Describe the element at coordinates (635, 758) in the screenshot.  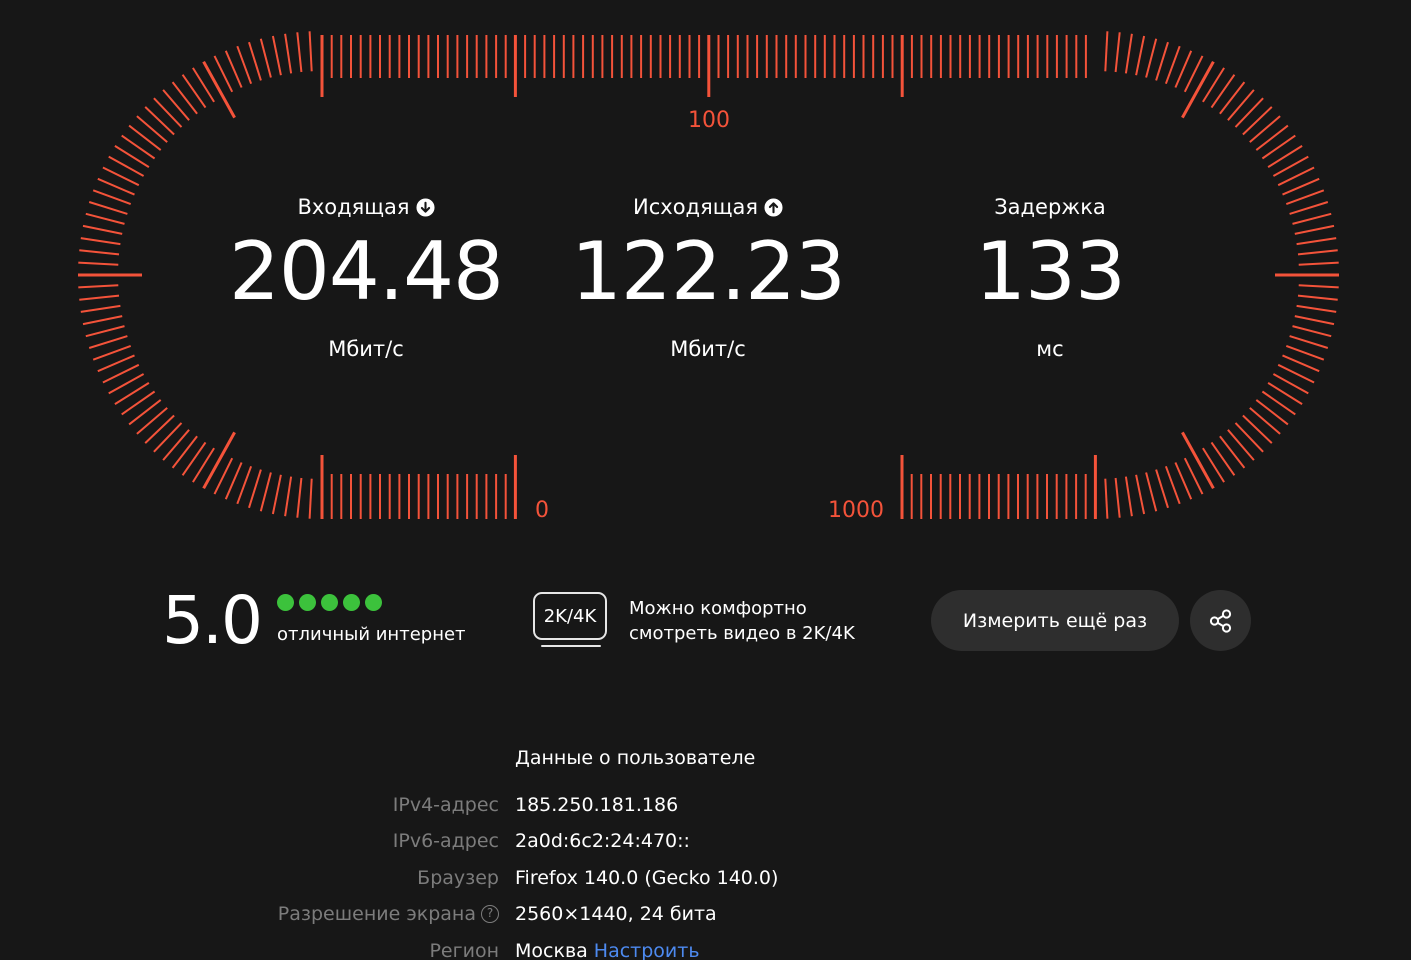
I see `user-info-heading: Данные о пользователе` at that location.